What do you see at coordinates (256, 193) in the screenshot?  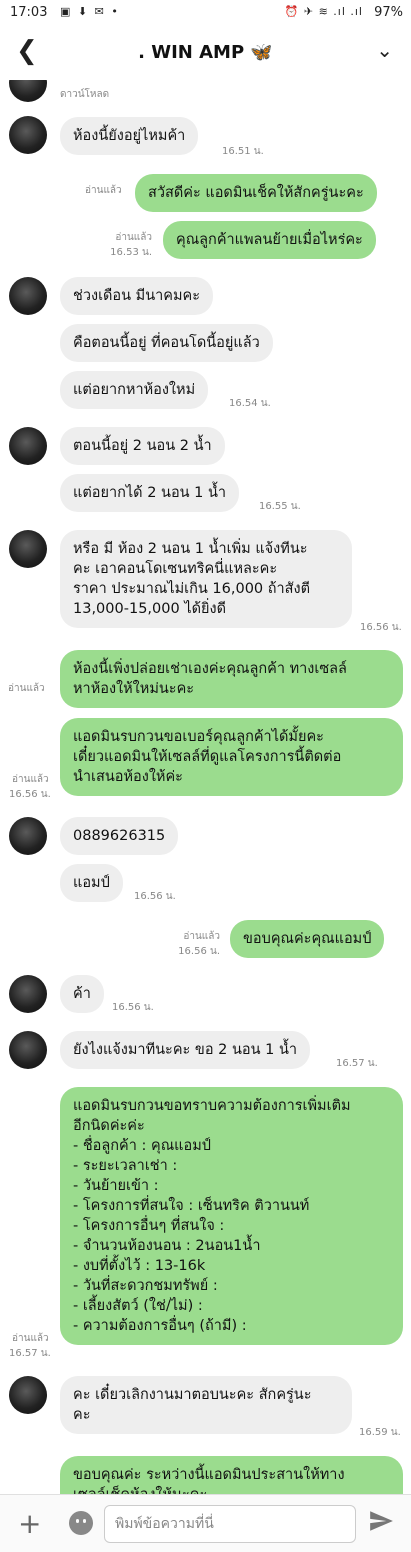 I see `outgoing-message: สวัสดีค่ะ แอดมินเช็คให้สักครู่นะคะ` at bounding box center [256, 193].